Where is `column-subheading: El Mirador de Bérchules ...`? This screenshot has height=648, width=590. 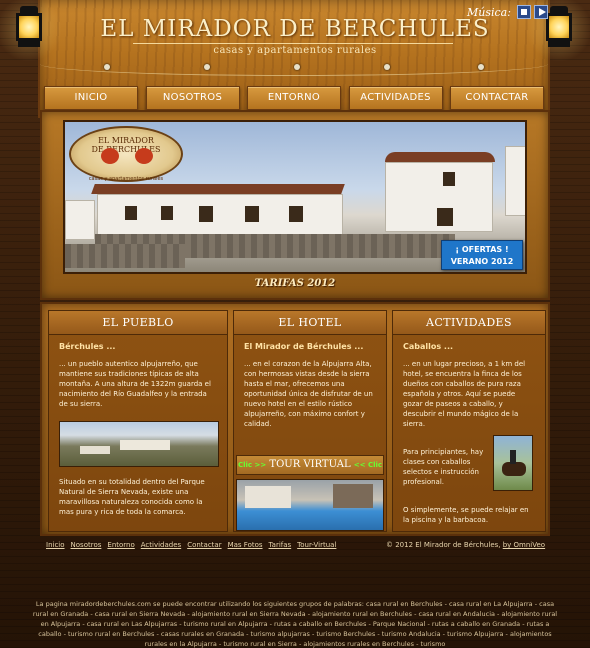
column-subheading: El Mirador de Bérchules ... is located at coordinates (304, 346).